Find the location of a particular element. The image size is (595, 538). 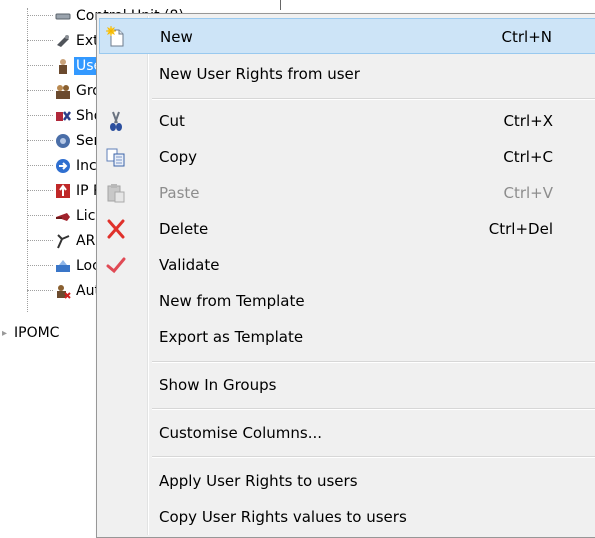

tree-item-ars: ARS is located at coordinates (53, 241).